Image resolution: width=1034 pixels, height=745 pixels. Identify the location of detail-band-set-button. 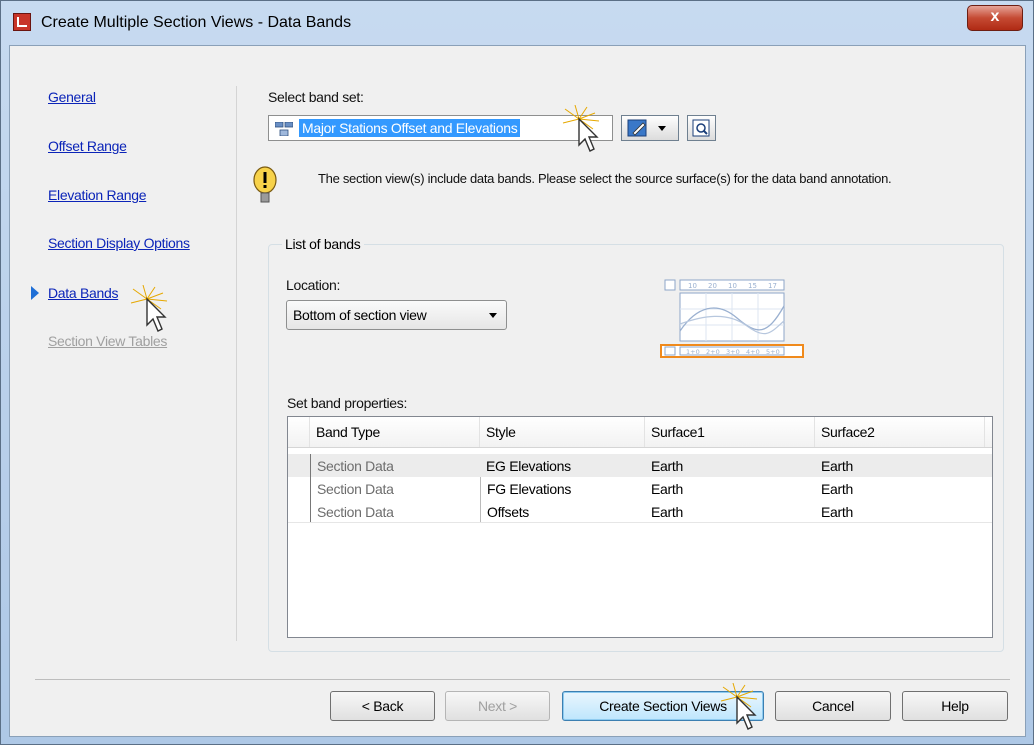
(701, 128).